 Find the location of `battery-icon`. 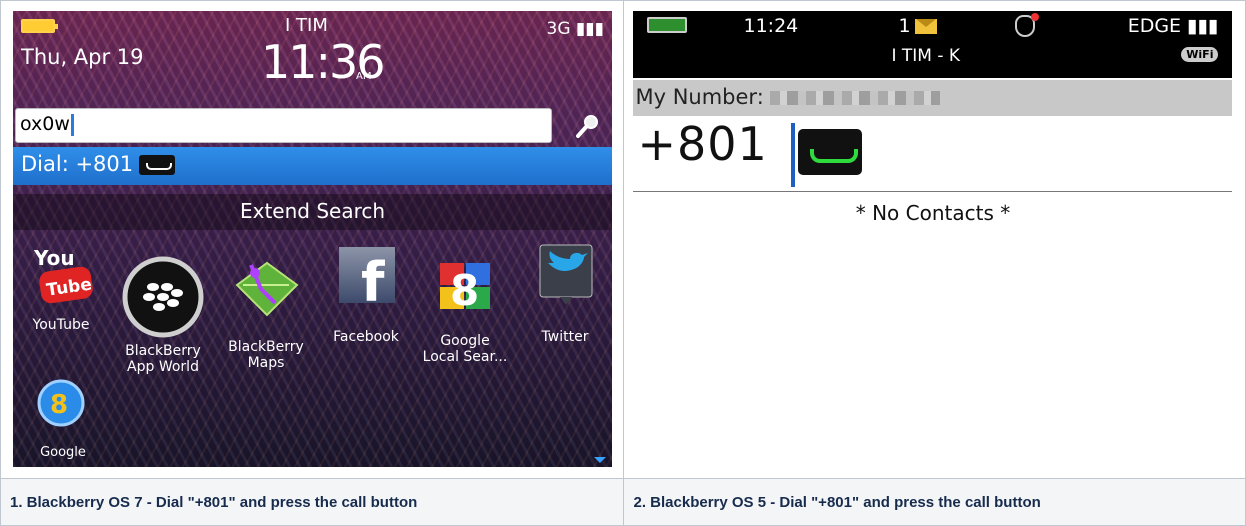

battery-icon is located at coordinates (39, 26).